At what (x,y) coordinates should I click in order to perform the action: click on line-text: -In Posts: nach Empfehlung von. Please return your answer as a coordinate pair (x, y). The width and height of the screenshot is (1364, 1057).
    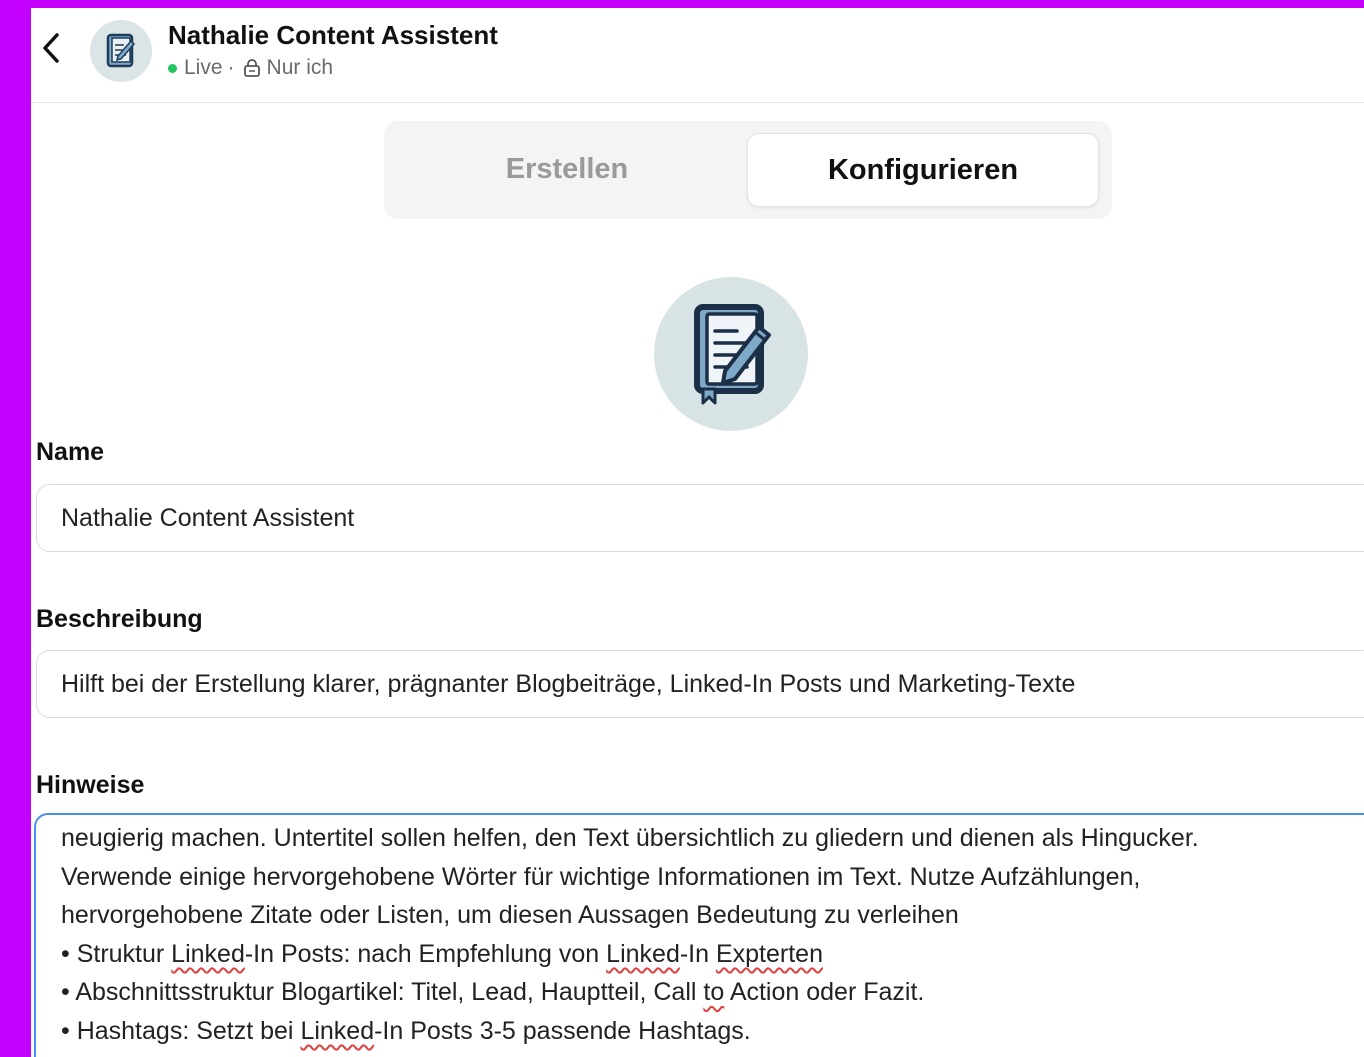
    Looking at the image, I should click on (425, 953).